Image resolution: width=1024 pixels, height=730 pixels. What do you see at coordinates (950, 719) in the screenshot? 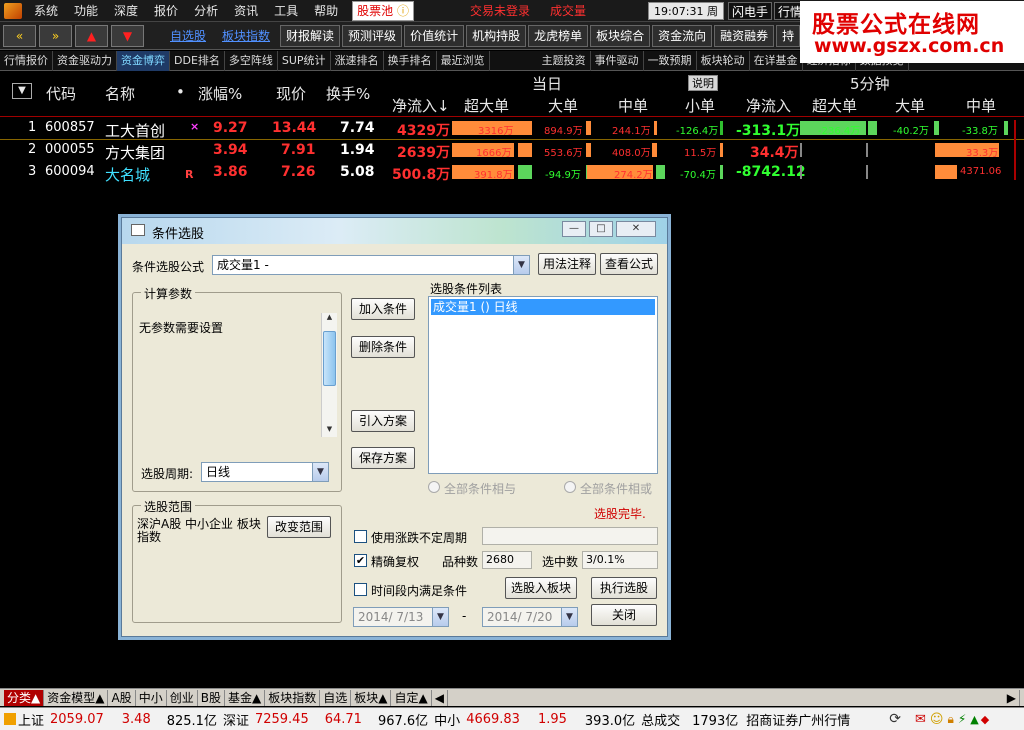
I see `lock-icon: 🔒︎` at bounding box center [950, 719].